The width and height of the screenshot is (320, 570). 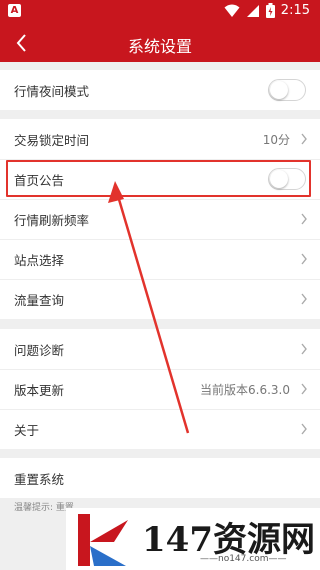 What do you see at coordinates (149, 307) in the screenshot?
I see `annotation-arrow` at bounding box center [149, 307].